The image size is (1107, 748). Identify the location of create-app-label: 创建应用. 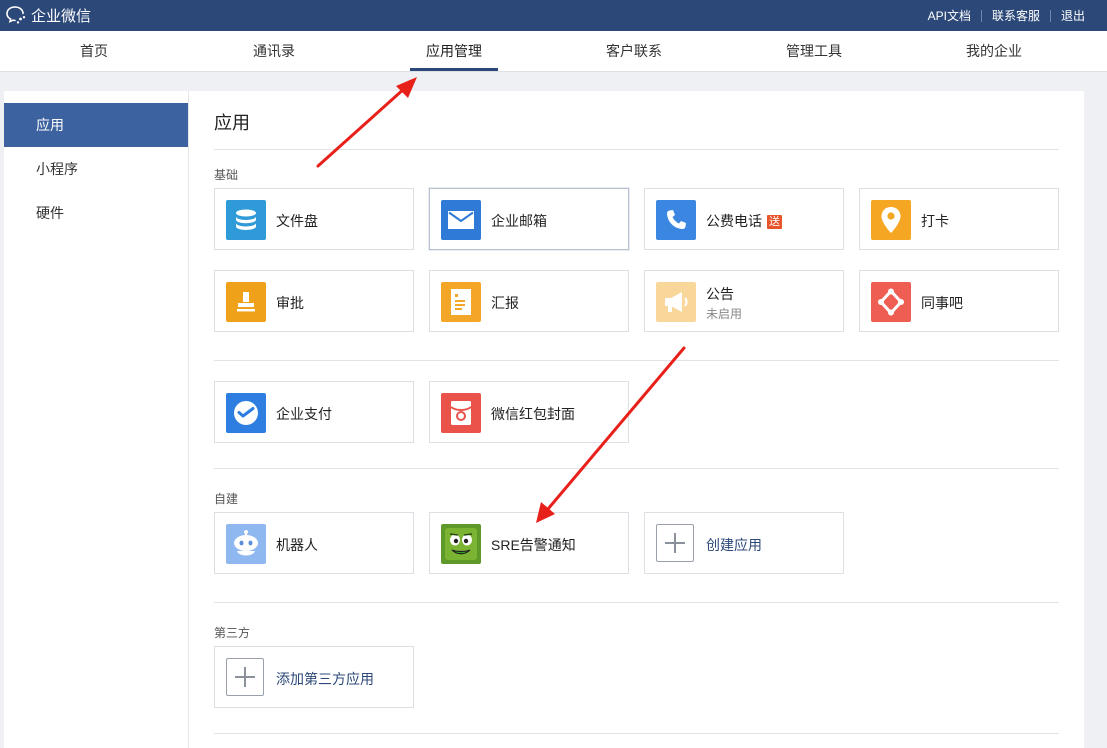
(734, 545).